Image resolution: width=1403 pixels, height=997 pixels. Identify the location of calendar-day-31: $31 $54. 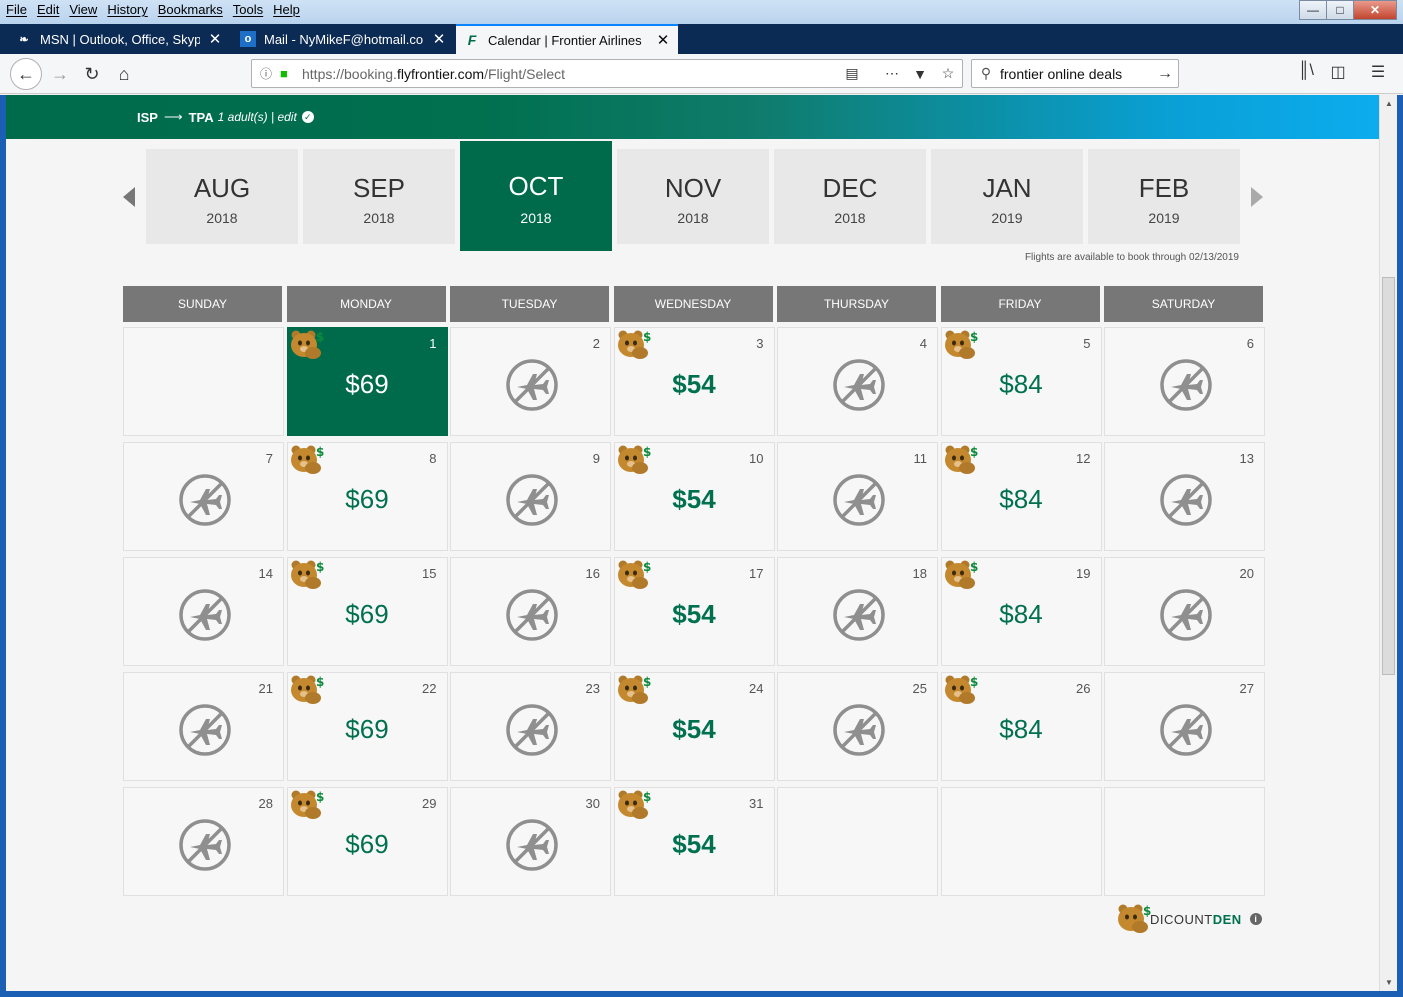
(694, 841).